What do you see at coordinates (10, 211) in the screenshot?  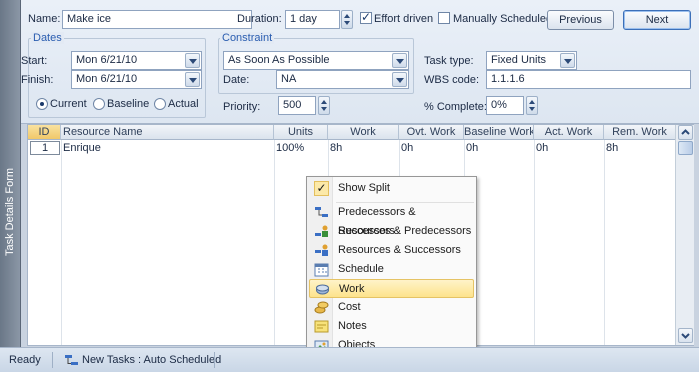 I see `side-tab-label: Task Details Form` at bounding box center [10, 211].